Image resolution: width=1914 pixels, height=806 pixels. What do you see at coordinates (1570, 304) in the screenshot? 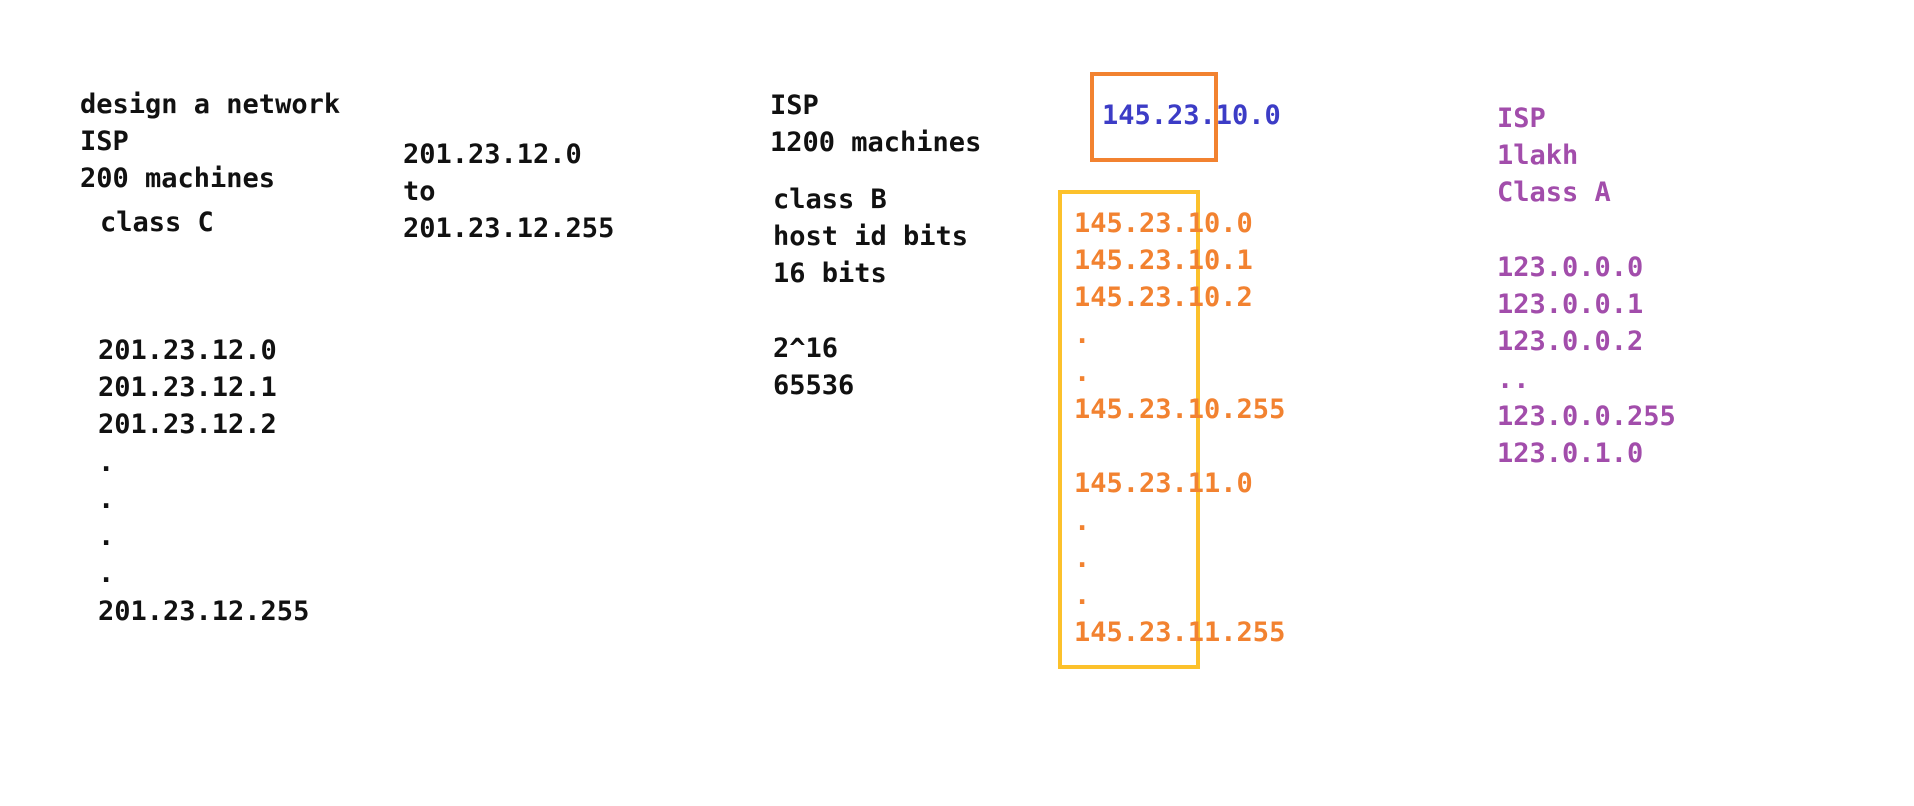
I see `col5-address-item: 123.0.0.1` at bounding box center [1570, 304].